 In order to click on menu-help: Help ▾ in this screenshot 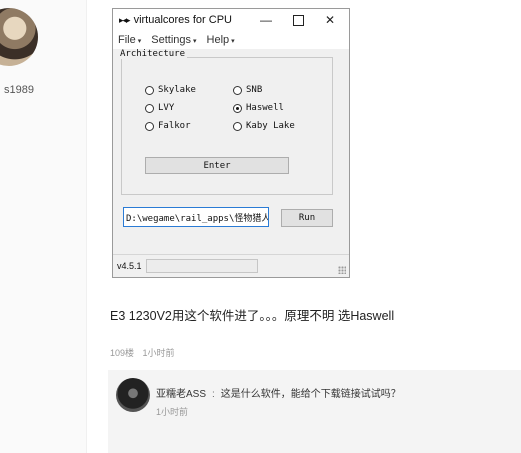, I will do `click(221, 40)`.